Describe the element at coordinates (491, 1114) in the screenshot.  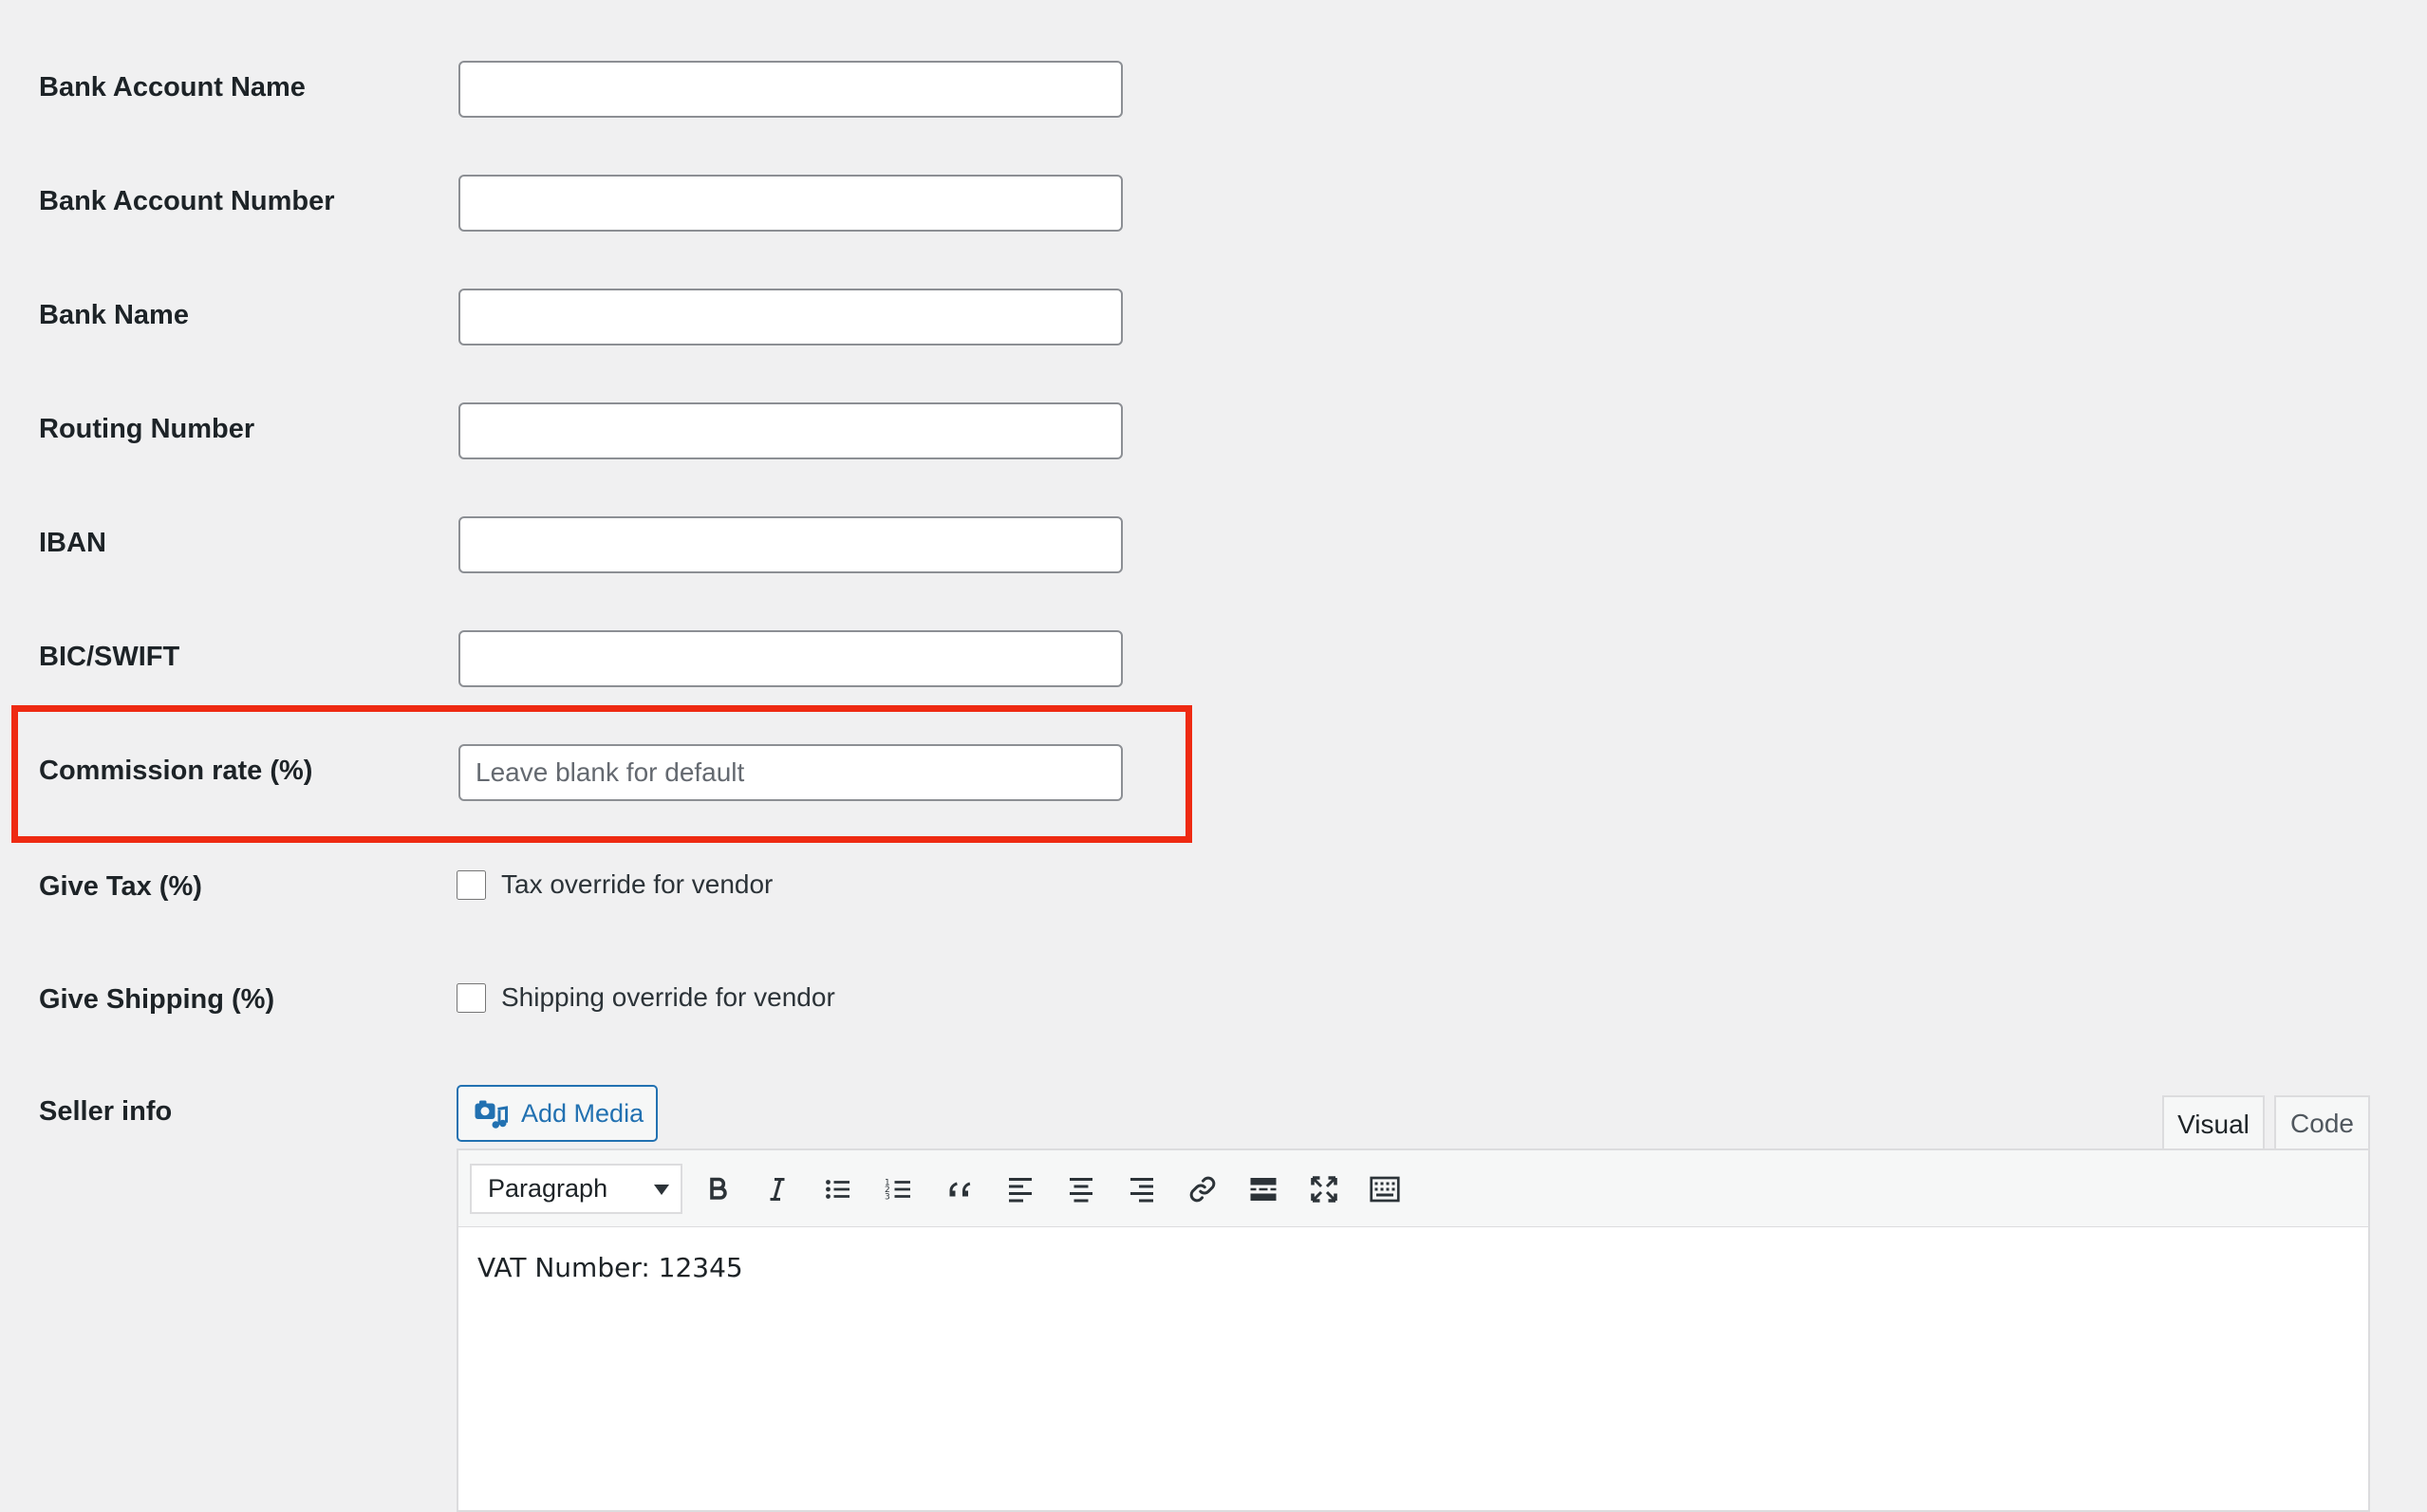
I see `media-icon` at that location.